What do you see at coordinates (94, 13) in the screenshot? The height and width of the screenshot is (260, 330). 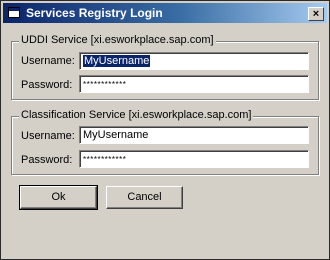 I see `window-title: Services Registry Login` at bounding box center [94, 13].